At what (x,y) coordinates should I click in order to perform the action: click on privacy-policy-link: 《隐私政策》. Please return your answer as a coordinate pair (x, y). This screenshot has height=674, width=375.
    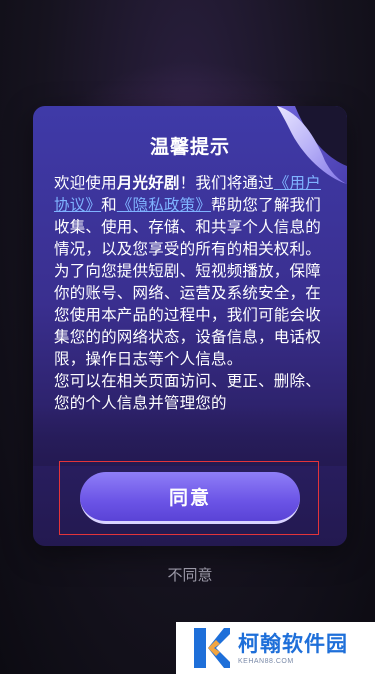
    Looking at the image, I should click on (164, 205).